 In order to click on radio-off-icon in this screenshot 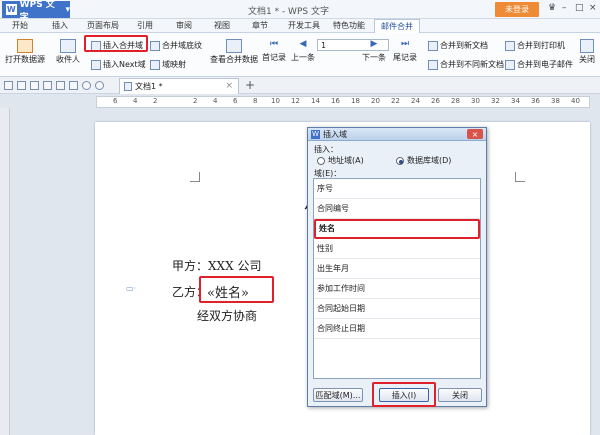, I will do `click(321, 160)`.